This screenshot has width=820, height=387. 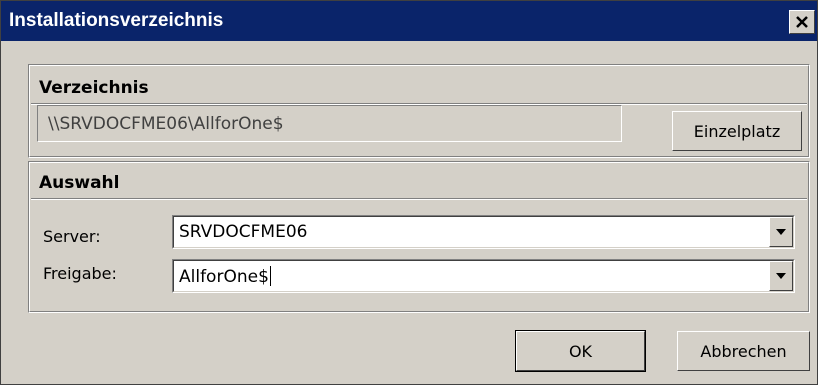 I want to click on server-label: Server:, so click(x=72, y=236).